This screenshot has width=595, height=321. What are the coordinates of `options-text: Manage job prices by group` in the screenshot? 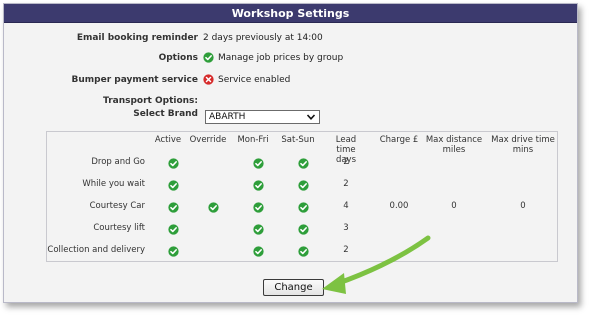 It's located at (281, 57).